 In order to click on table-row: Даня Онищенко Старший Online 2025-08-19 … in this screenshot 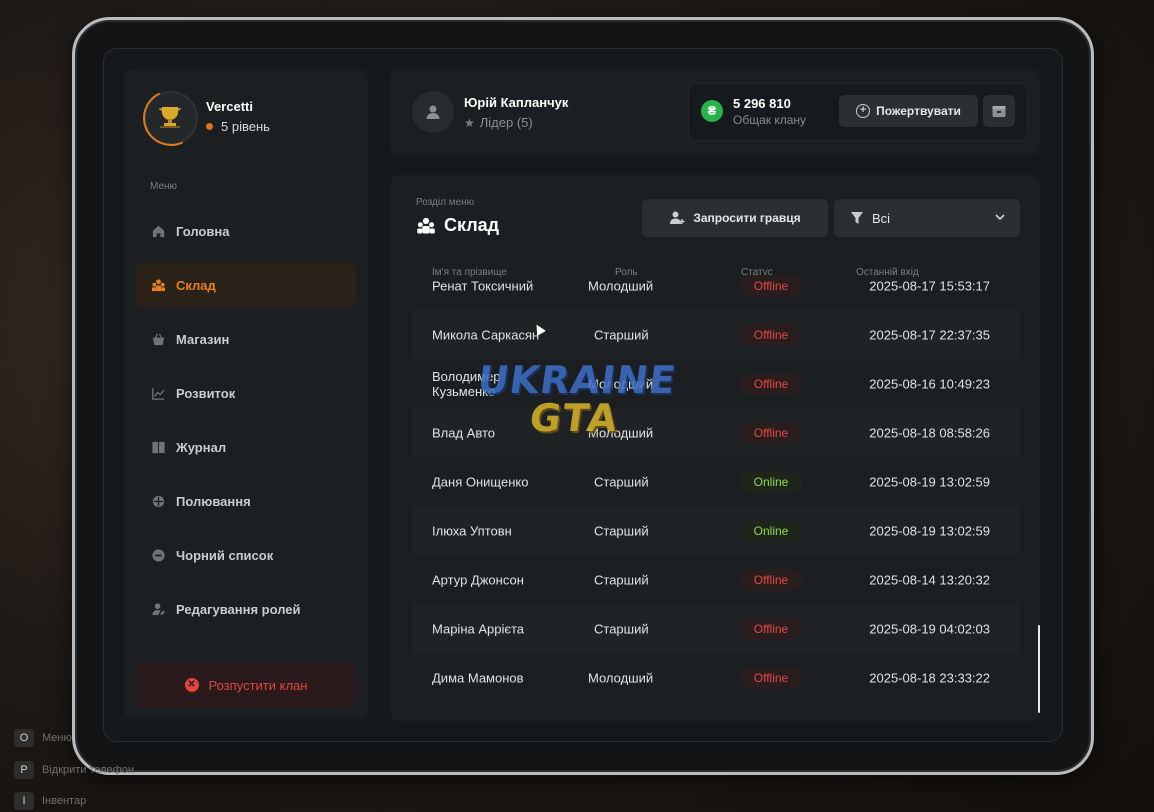, I will do `click(716, 481)`.